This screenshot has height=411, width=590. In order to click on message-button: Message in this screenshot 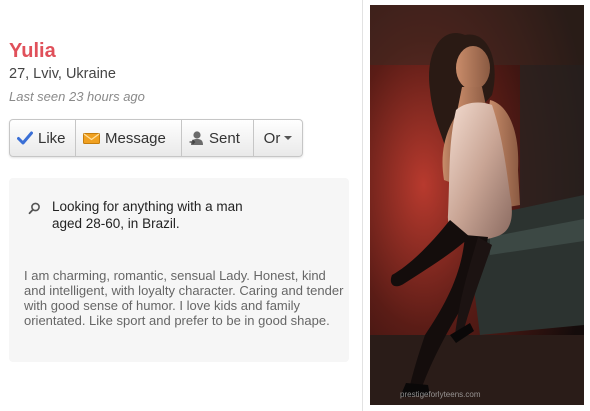, I will do `click(129, 138)`.